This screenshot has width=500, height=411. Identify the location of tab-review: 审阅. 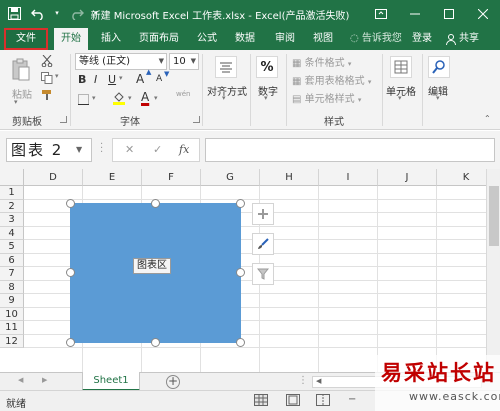
(285, 39).